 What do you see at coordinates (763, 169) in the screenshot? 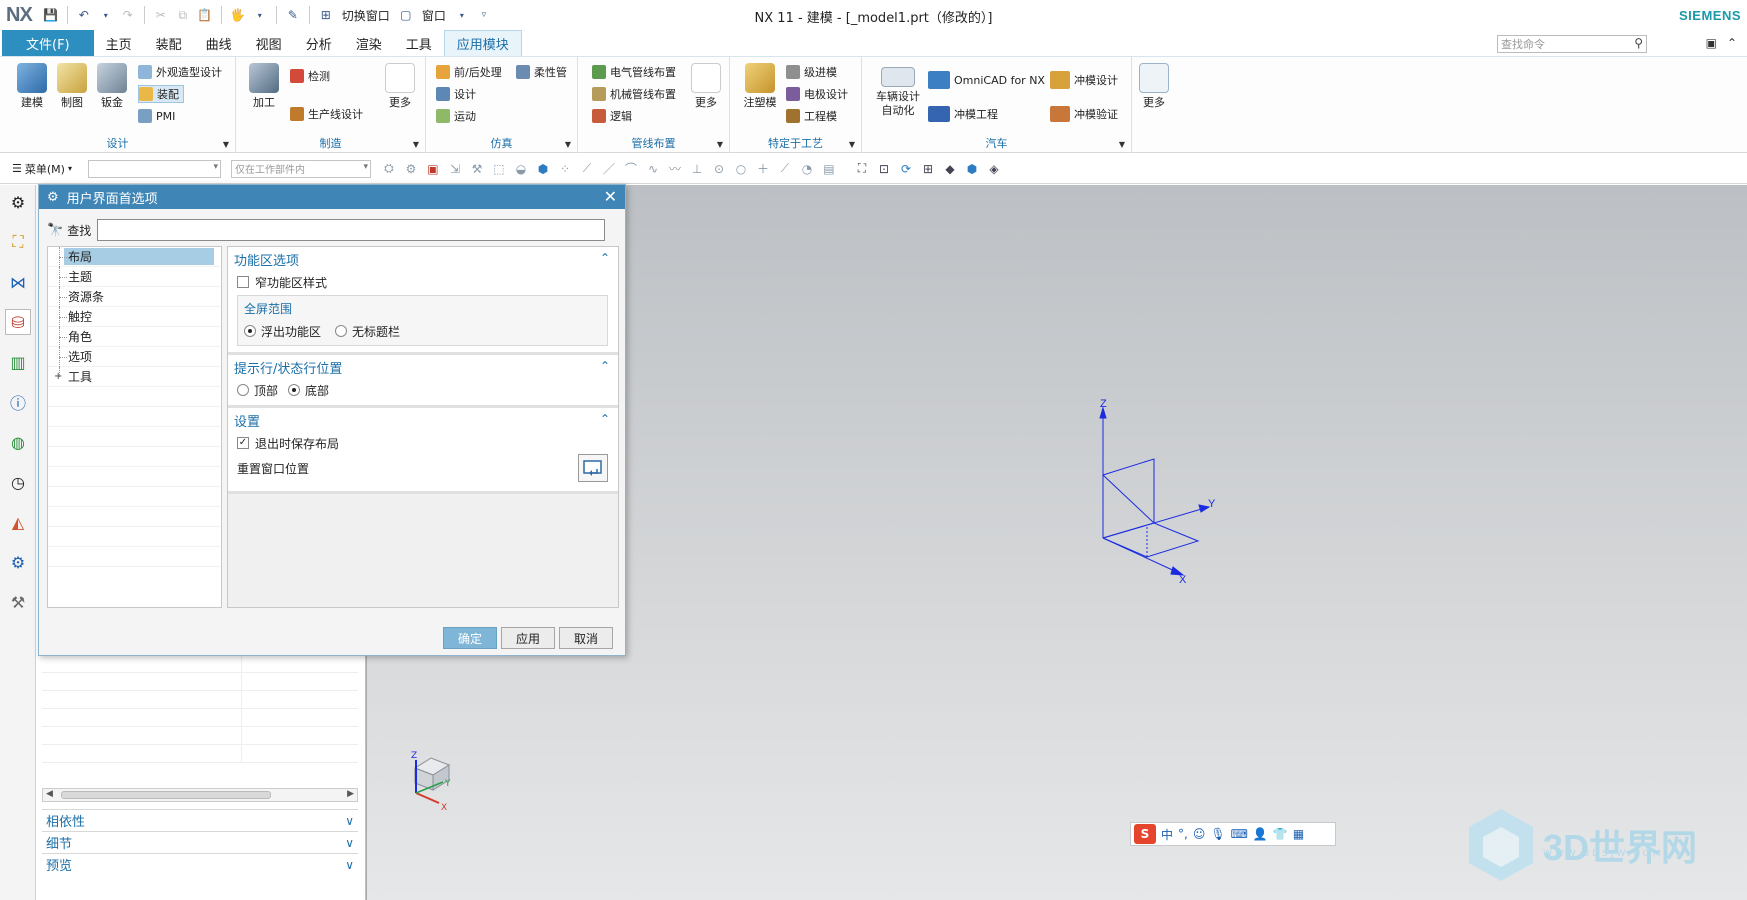
I see `point-icon: ＋` at bounding box center [763, 169].